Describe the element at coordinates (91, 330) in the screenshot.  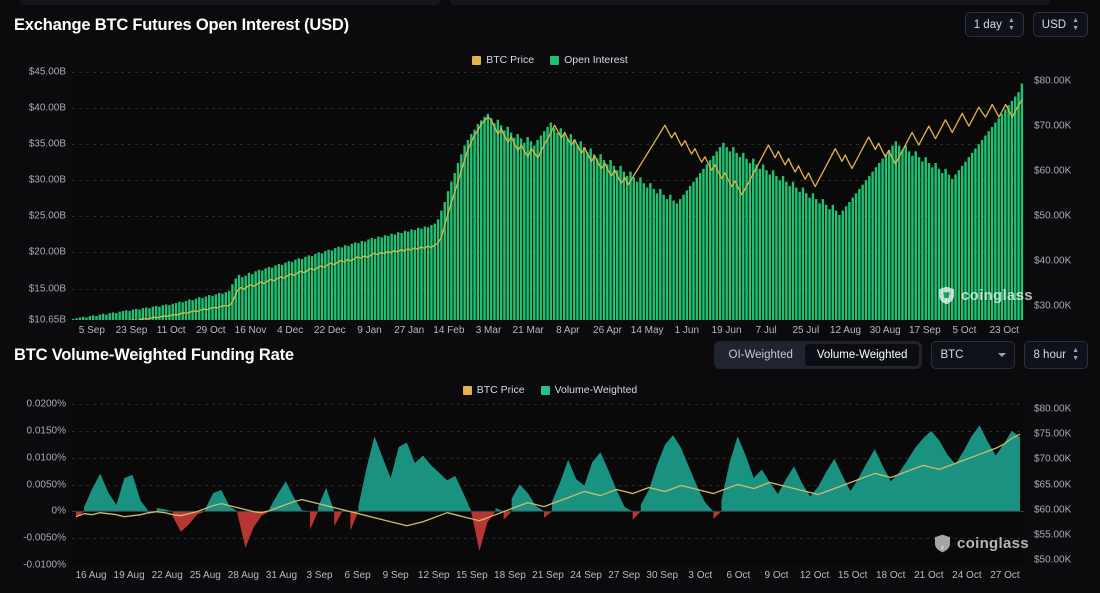
I see `x-axis-tick: 5 Sep` at that location.